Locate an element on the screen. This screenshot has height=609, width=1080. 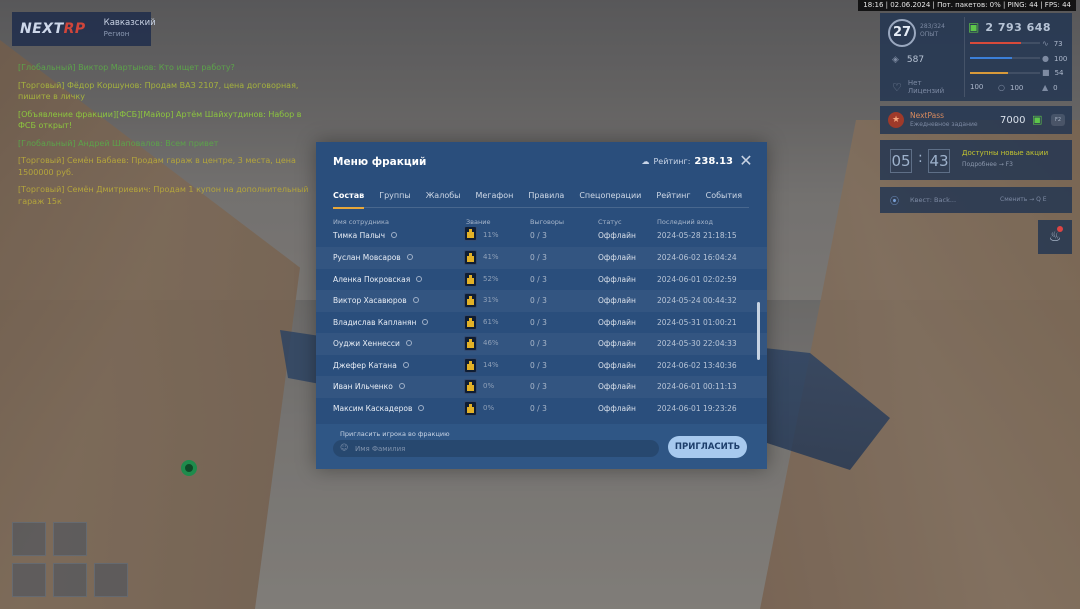
rank-percent: 14% is located at coordinates (491, 364).